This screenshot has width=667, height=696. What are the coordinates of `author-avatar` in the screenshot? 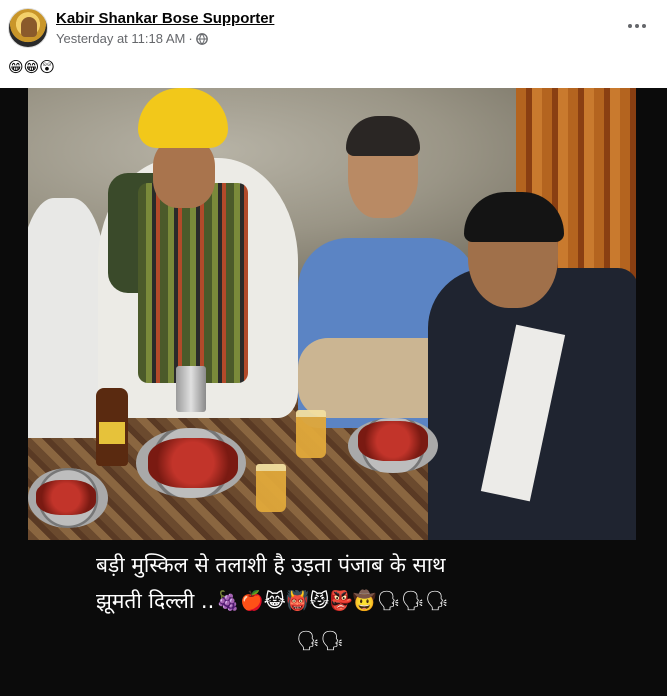 It's located at (28, 28).